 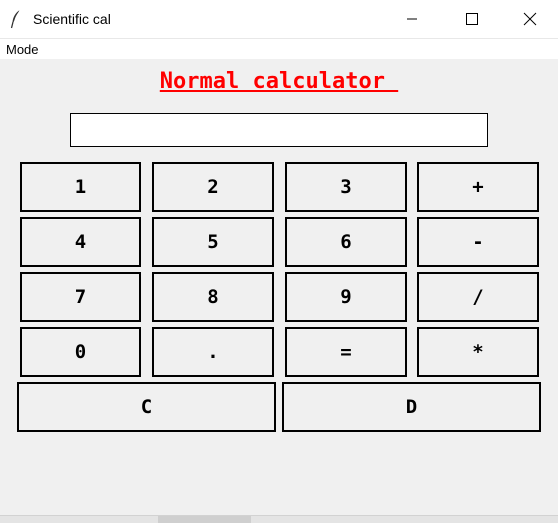 I want to click on key-multiply: *, so click(x=478, y=352).